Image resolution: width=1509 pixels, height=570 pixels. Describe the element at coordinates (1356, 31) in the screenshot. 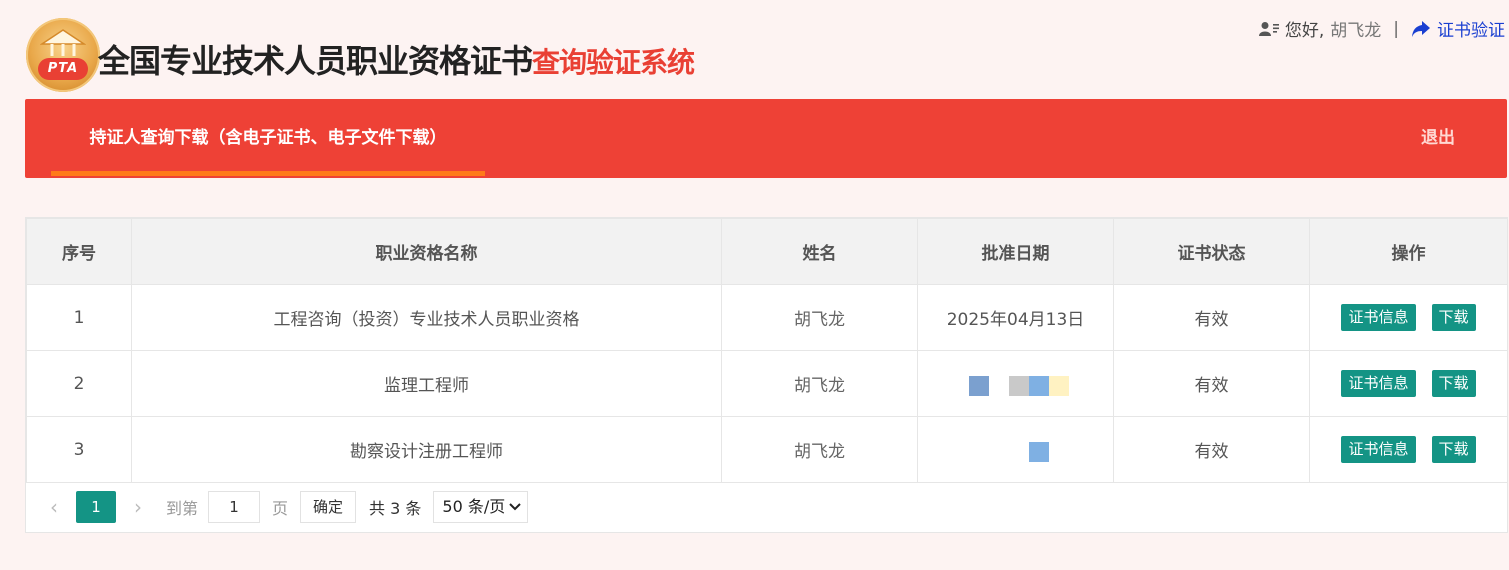

I see `username: 胡飞龙` at that location.